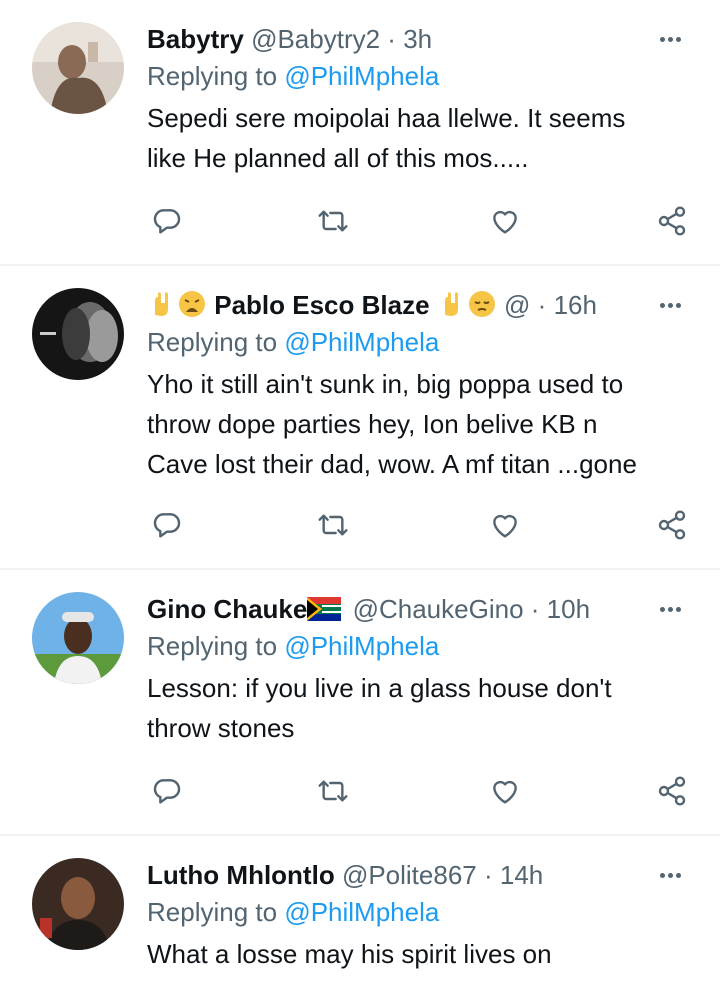  I want to click on user-handle: @Polite867, so click(409, 875).